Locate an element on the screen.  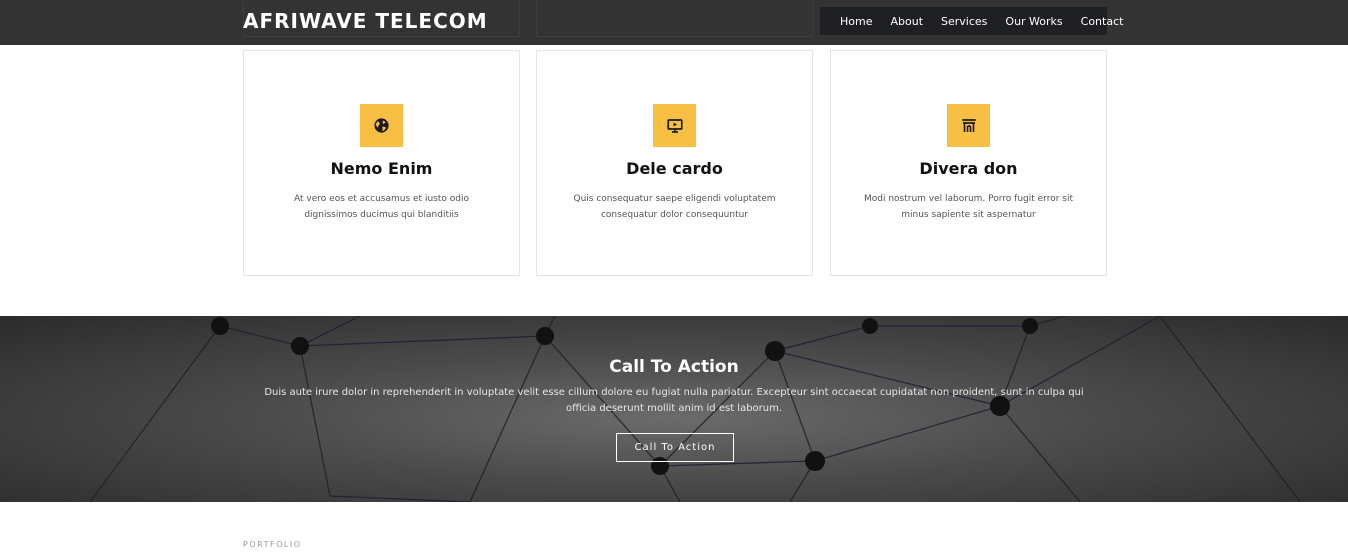
presentation-screen-icon is located at coordinates (674, 125).